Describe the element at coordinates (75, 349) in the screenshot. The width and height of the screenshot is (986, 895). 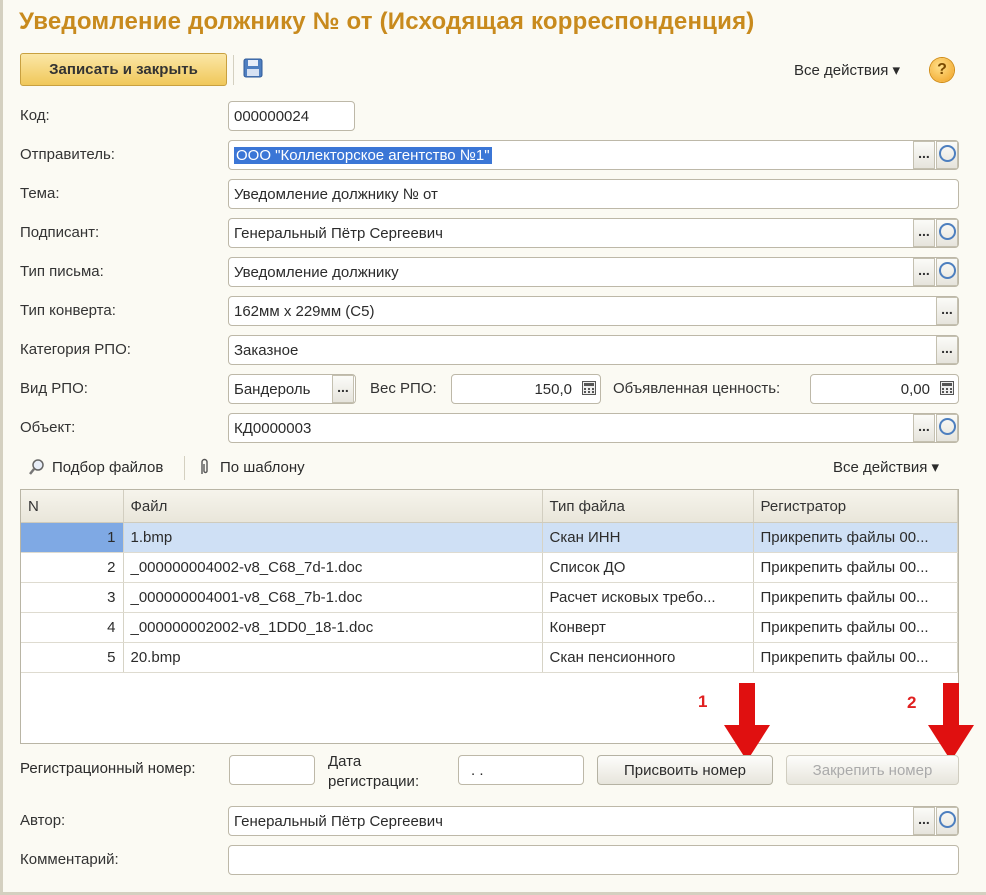
I see `rpo-category-label: Категория РПО:` at that location.